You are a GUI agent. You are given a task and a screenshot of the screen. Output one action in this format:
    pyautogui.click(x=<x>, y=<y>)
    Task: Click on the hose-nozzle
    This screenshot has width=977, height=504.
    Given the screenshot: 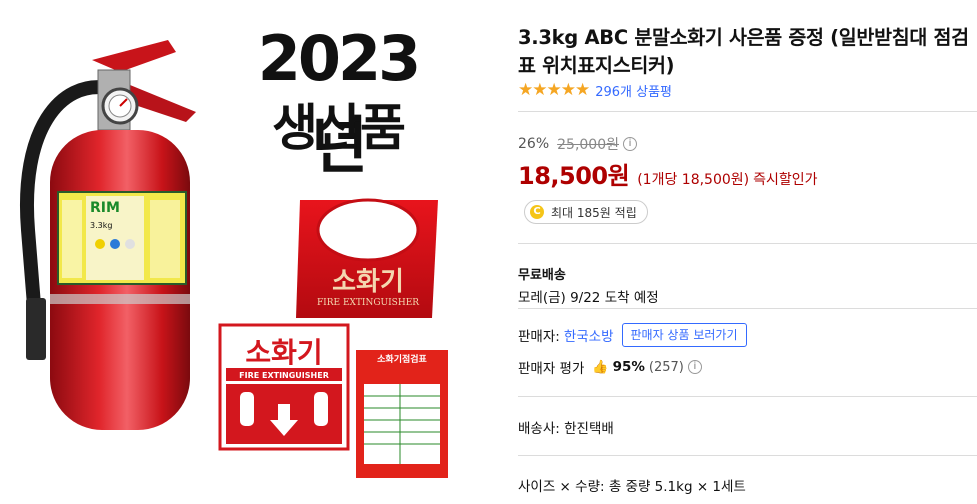 What is the action you would take?
    pyautogui.click(x=36, y=329)
    